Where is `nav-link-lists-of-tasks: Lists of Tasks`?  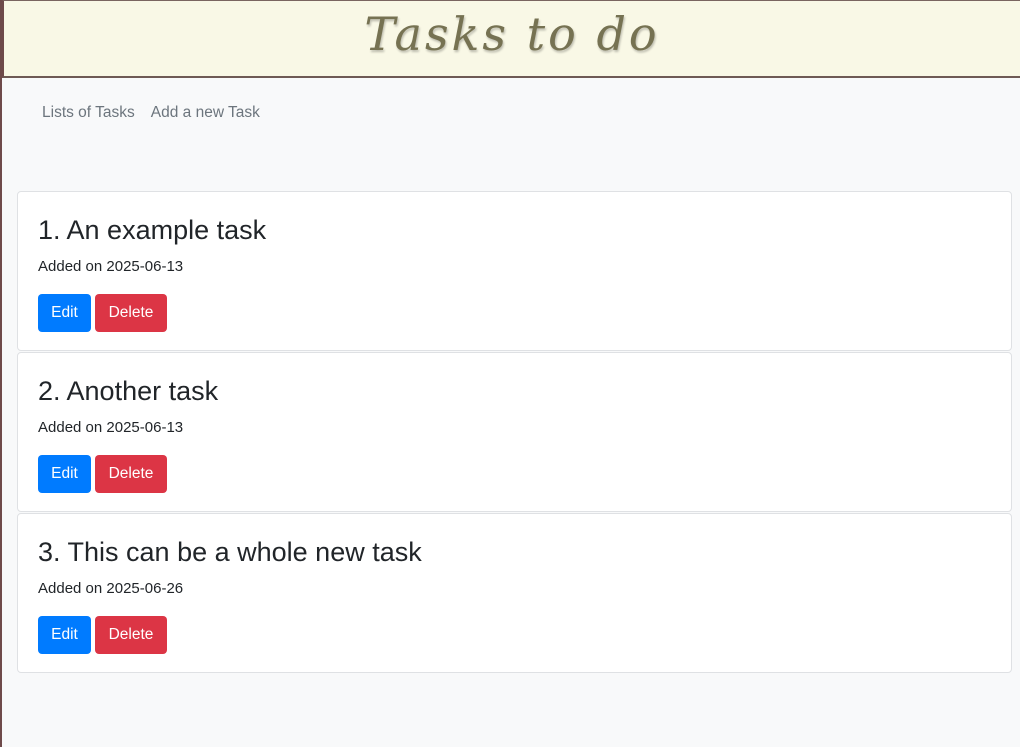 nav-link-lists-of-tasks: Lists of Tasks is located at coordinates (88, 113).